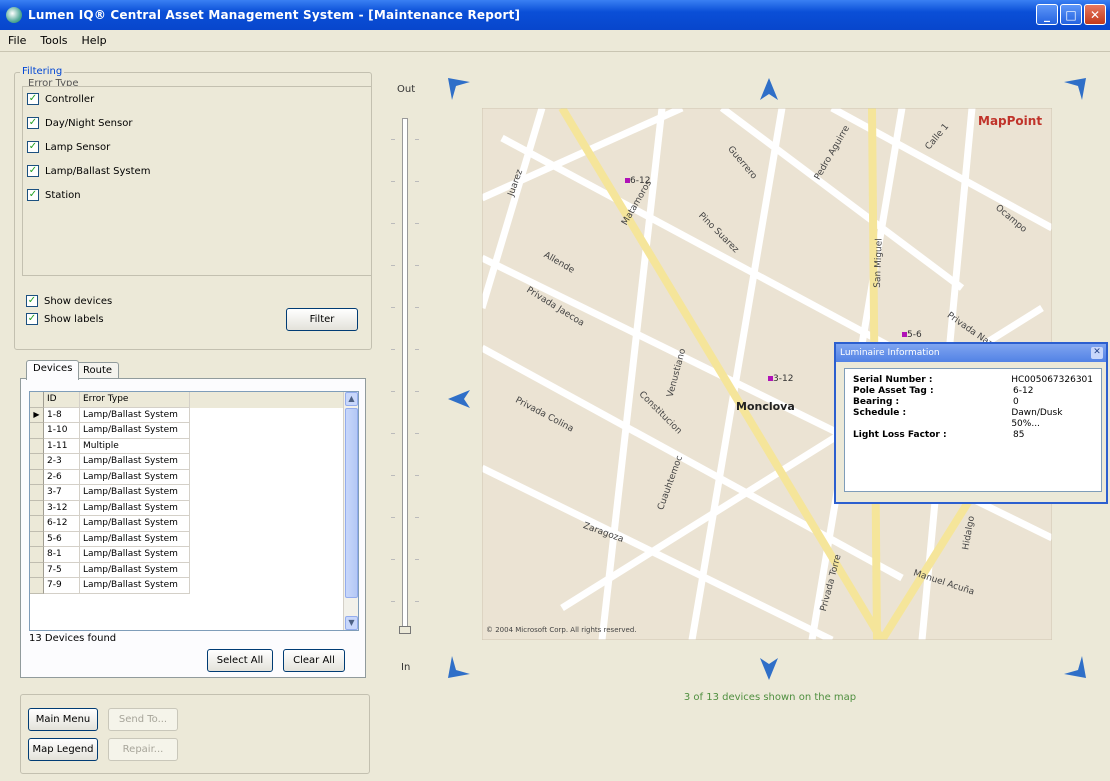  I want to click on street-label: San Miguel, so click(878, 263).